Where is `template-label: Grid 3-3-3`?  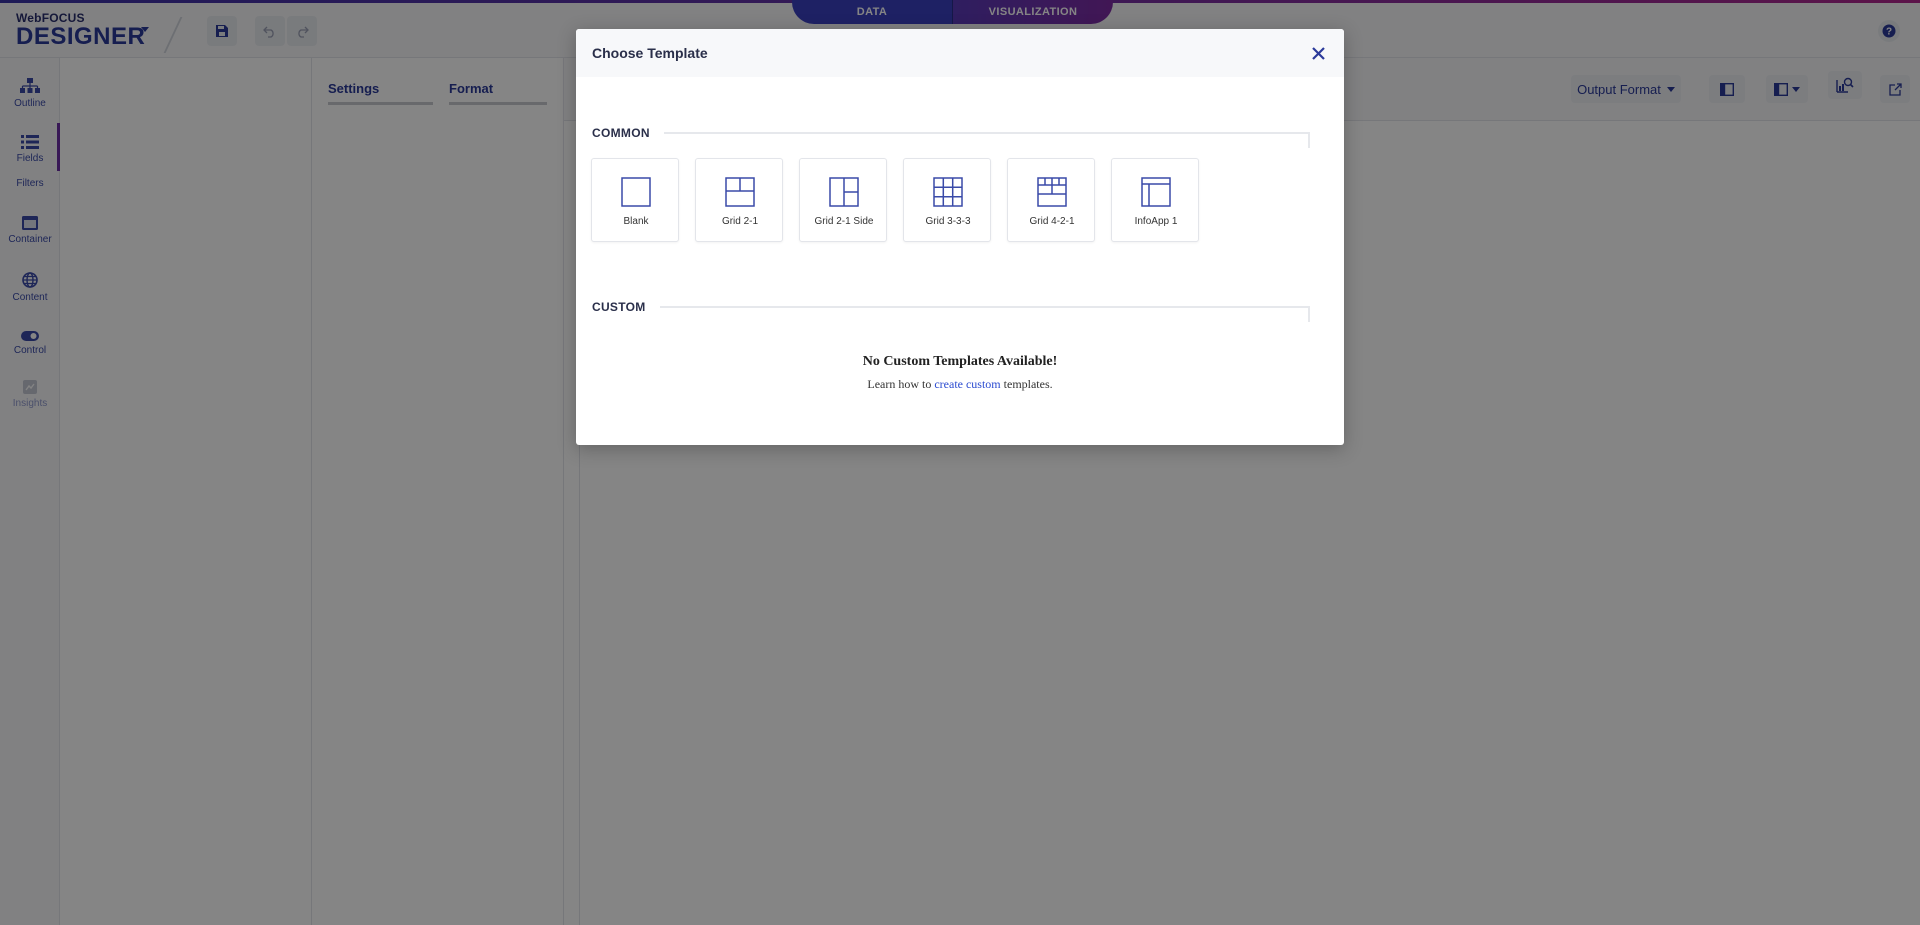 template-label: Grid 3-3-3 is located at coordinates (948, 221).